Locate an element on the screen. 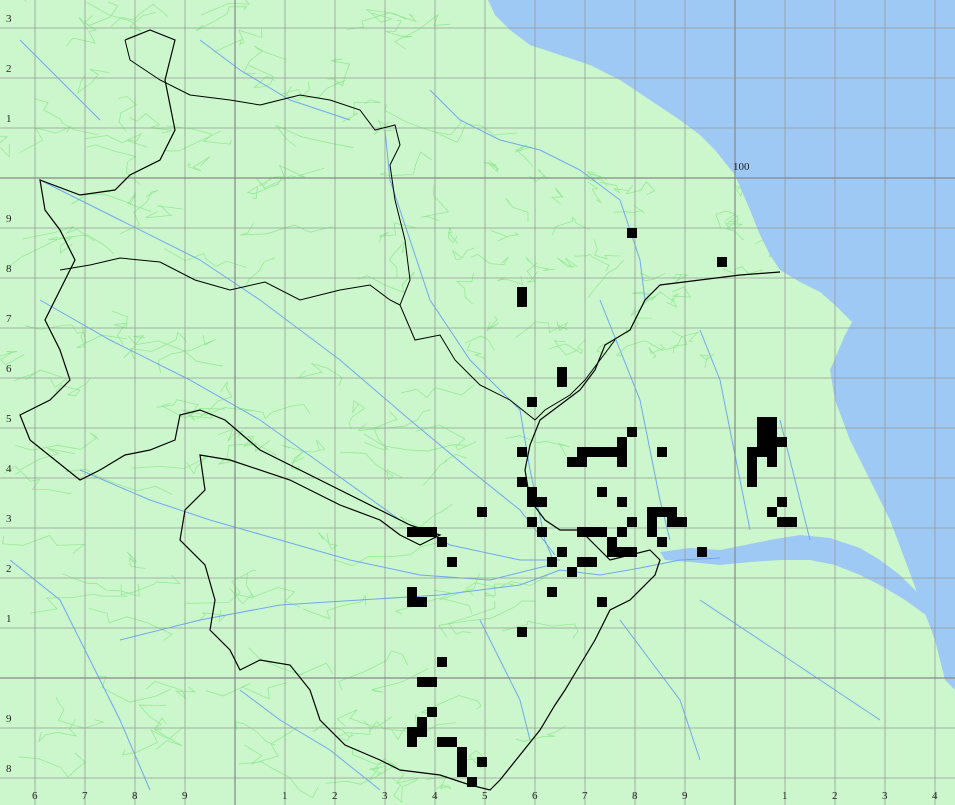 The height and width of the screenshot is (805, 955). bottom-tick-label: 7 is located at coordinates (585, 796).